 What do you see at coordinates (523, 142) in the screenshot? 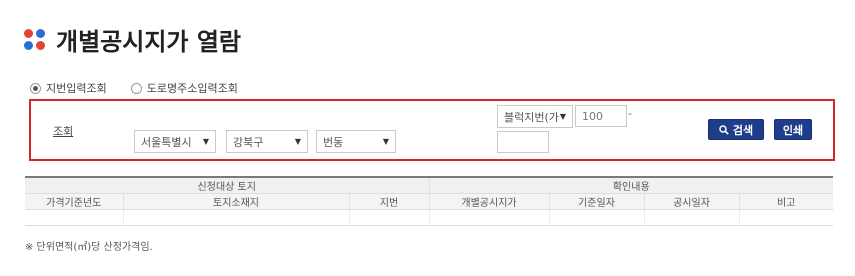
I see `bubeon-input` at bounding box center [523, 142].